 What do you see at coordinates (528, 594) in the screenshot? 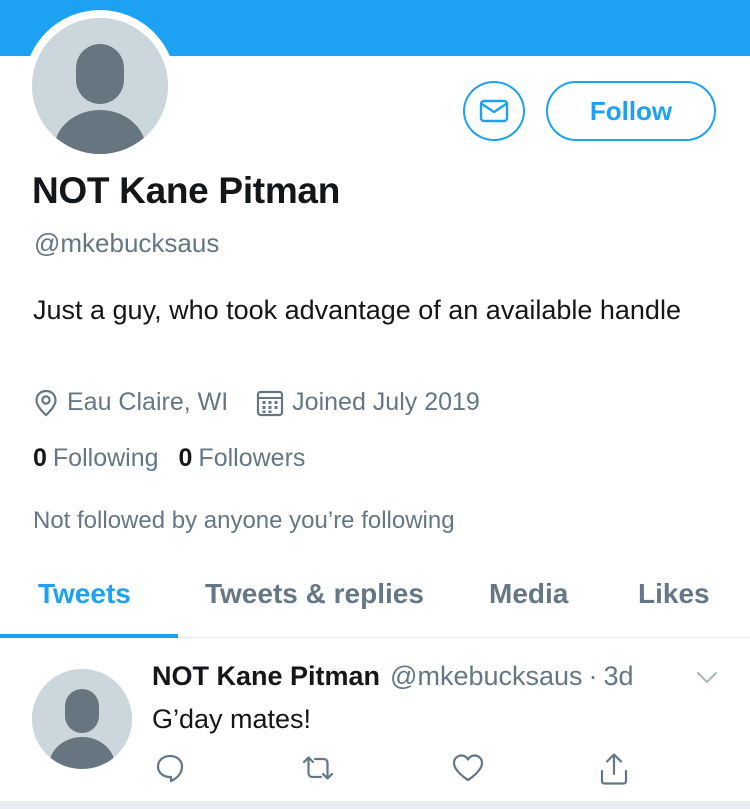
I see `tab-media: Media` at bounding box center [528, 594].